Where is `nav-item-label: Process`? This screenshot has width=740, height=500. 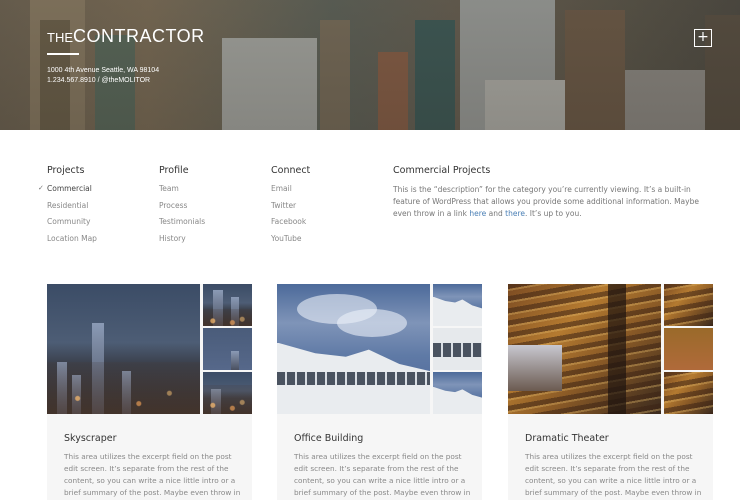
nav-item-label: Process is located at coordinates (173, 205).